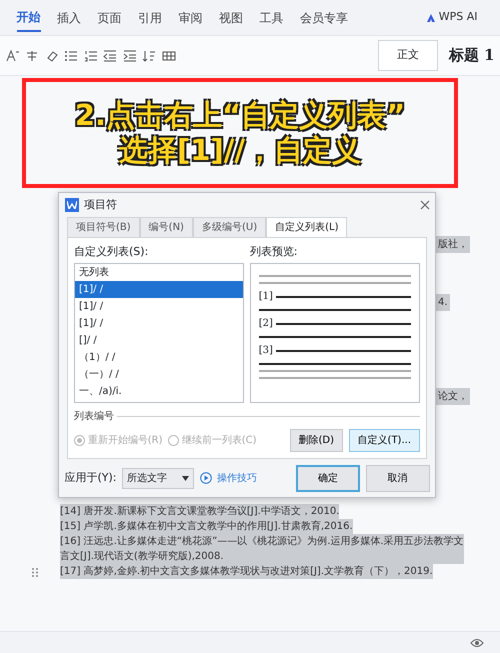  I want to click on menu-tab: 开始, so click(28, 18).